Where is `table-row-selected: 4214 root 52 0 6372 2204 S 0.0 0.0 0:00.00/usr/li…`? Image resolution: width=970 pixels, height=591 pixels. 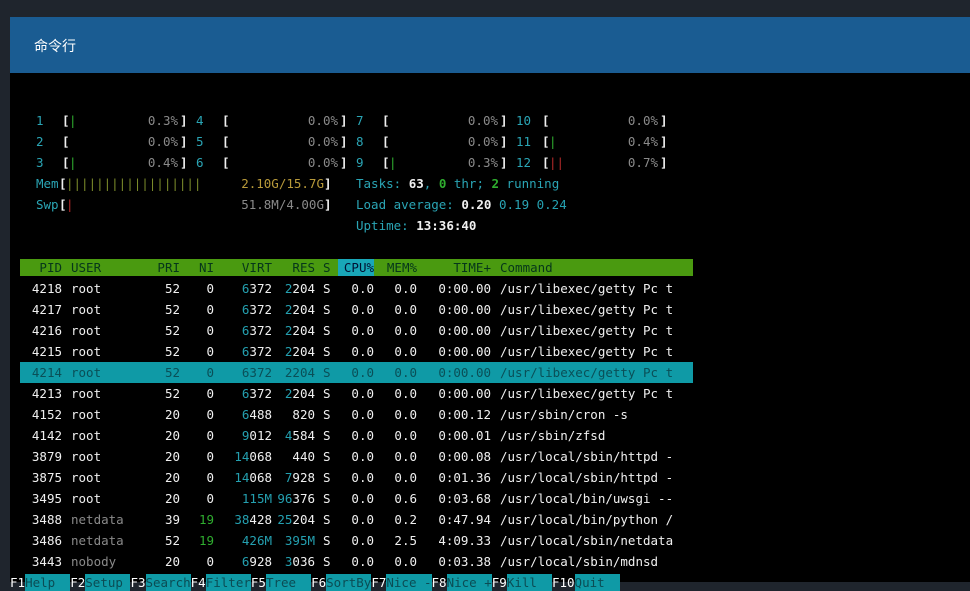
table-row-selected: 4214 root 52 0 6372 2204 S 0.0 0.0 0:00.00/usr/li… is located at coordinates (356, 372).